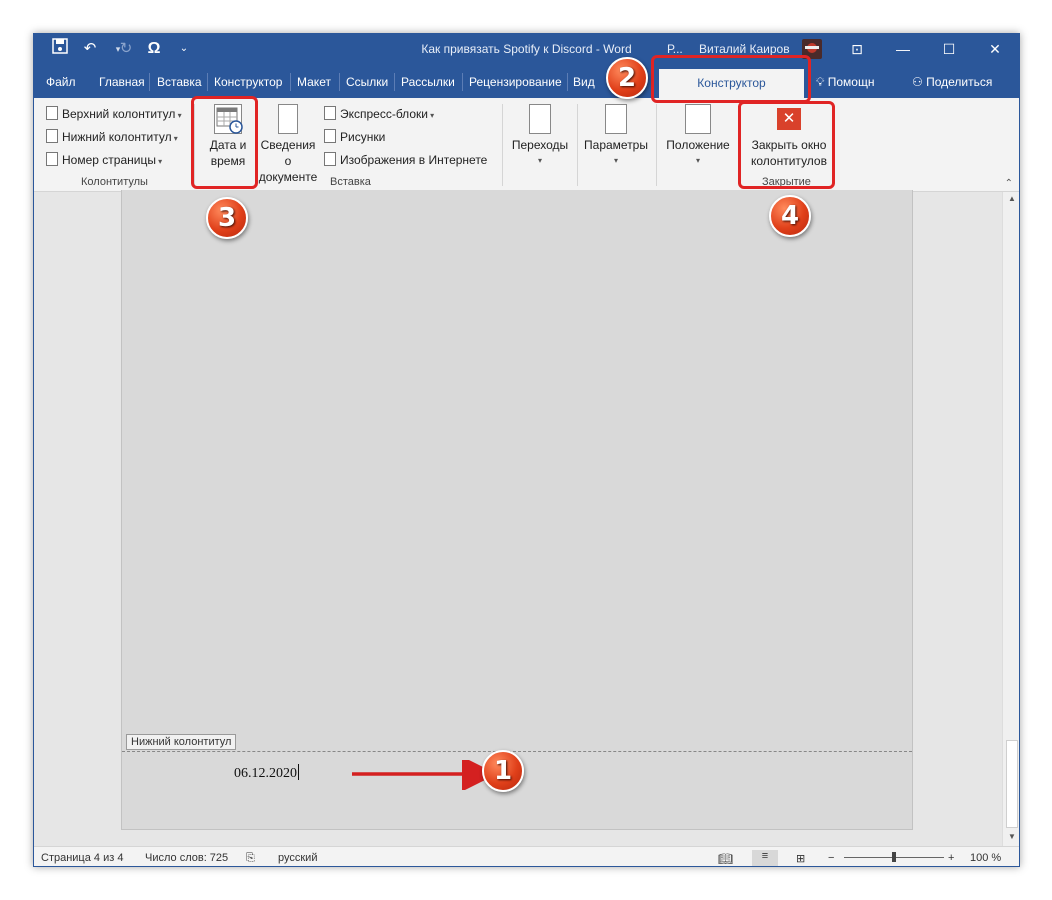 The height and width of the screenshot is (900, 1052). Describe the element at coordinates (985, 858) in the screenshot. I see `zoom-level: 100 %` at that location.